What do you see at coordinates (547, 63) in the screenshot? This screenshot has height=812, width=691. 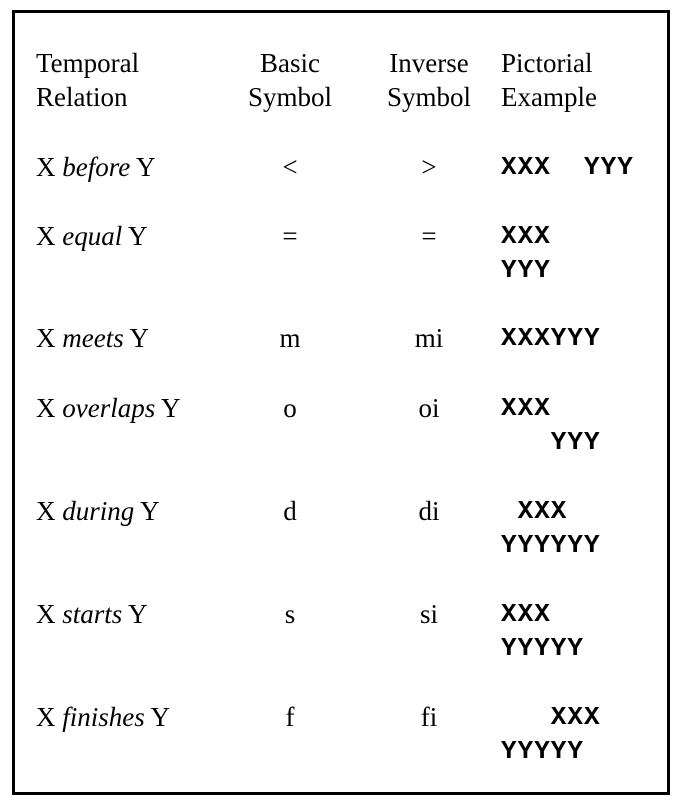 I see `header-pictorial-line1: Pictorial` at bounding box center [547, 63].